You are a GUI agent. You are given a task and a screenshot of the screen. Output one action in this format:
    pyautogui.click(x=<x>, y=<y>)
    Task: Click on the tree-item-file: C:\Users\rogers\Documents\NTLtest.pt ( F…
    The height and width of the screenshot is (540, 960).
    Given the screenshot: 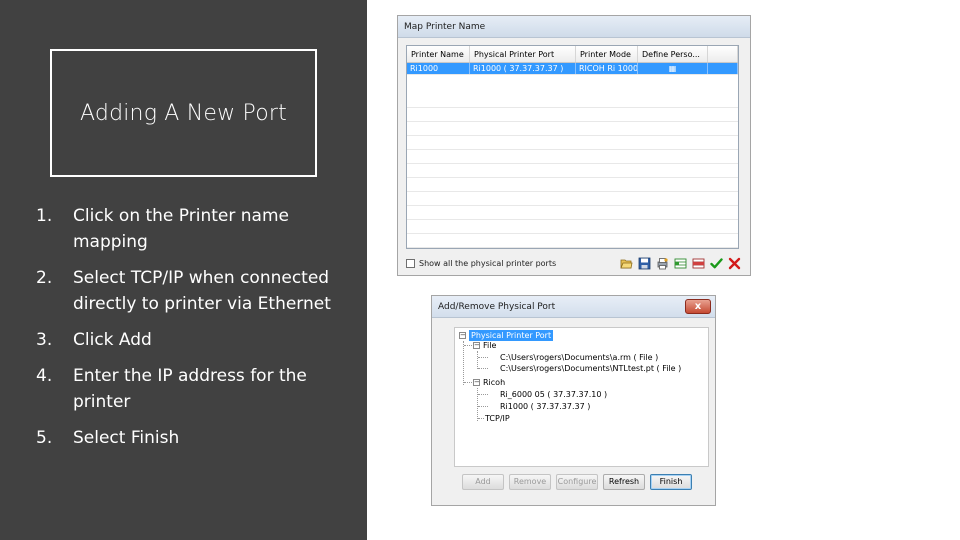 What is the action you would take?
    pyautogui.click(x=590, y=368)
    